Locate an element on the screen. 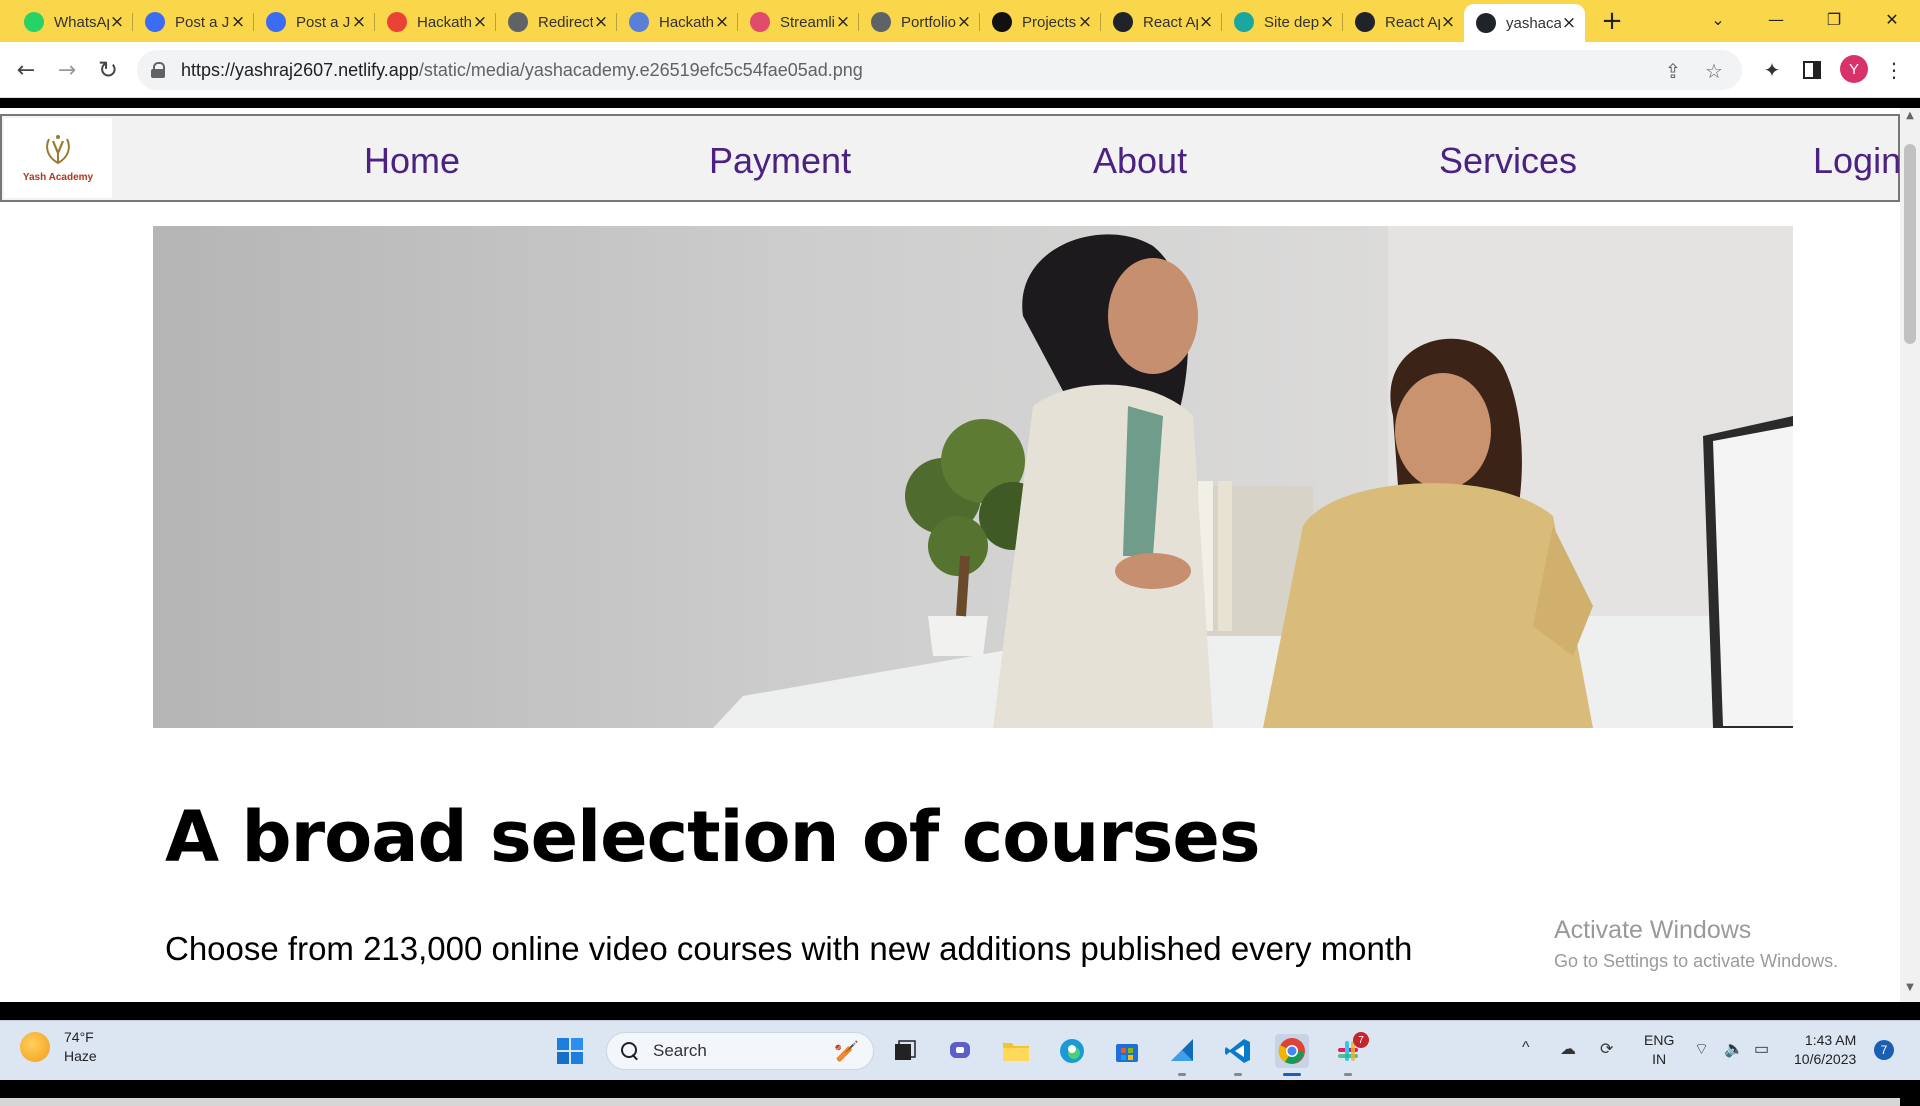 The height and width of the screenshot is (1106, 1920). start-button is located at coordinates (570, 1051).